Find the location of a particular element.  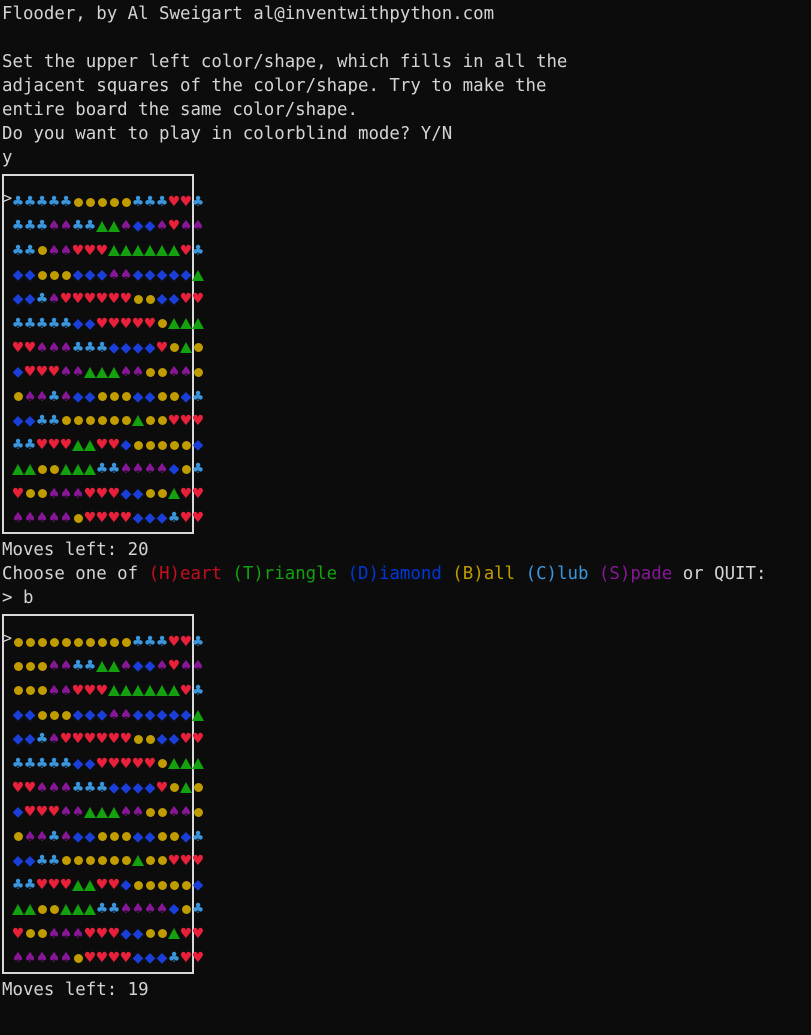

board-row: ♣ ♣ ♣ ♣ ♣ ◆ ◆ ♥ ♥ ♥ ♥ ♥ is located at coordinates (108, 323).